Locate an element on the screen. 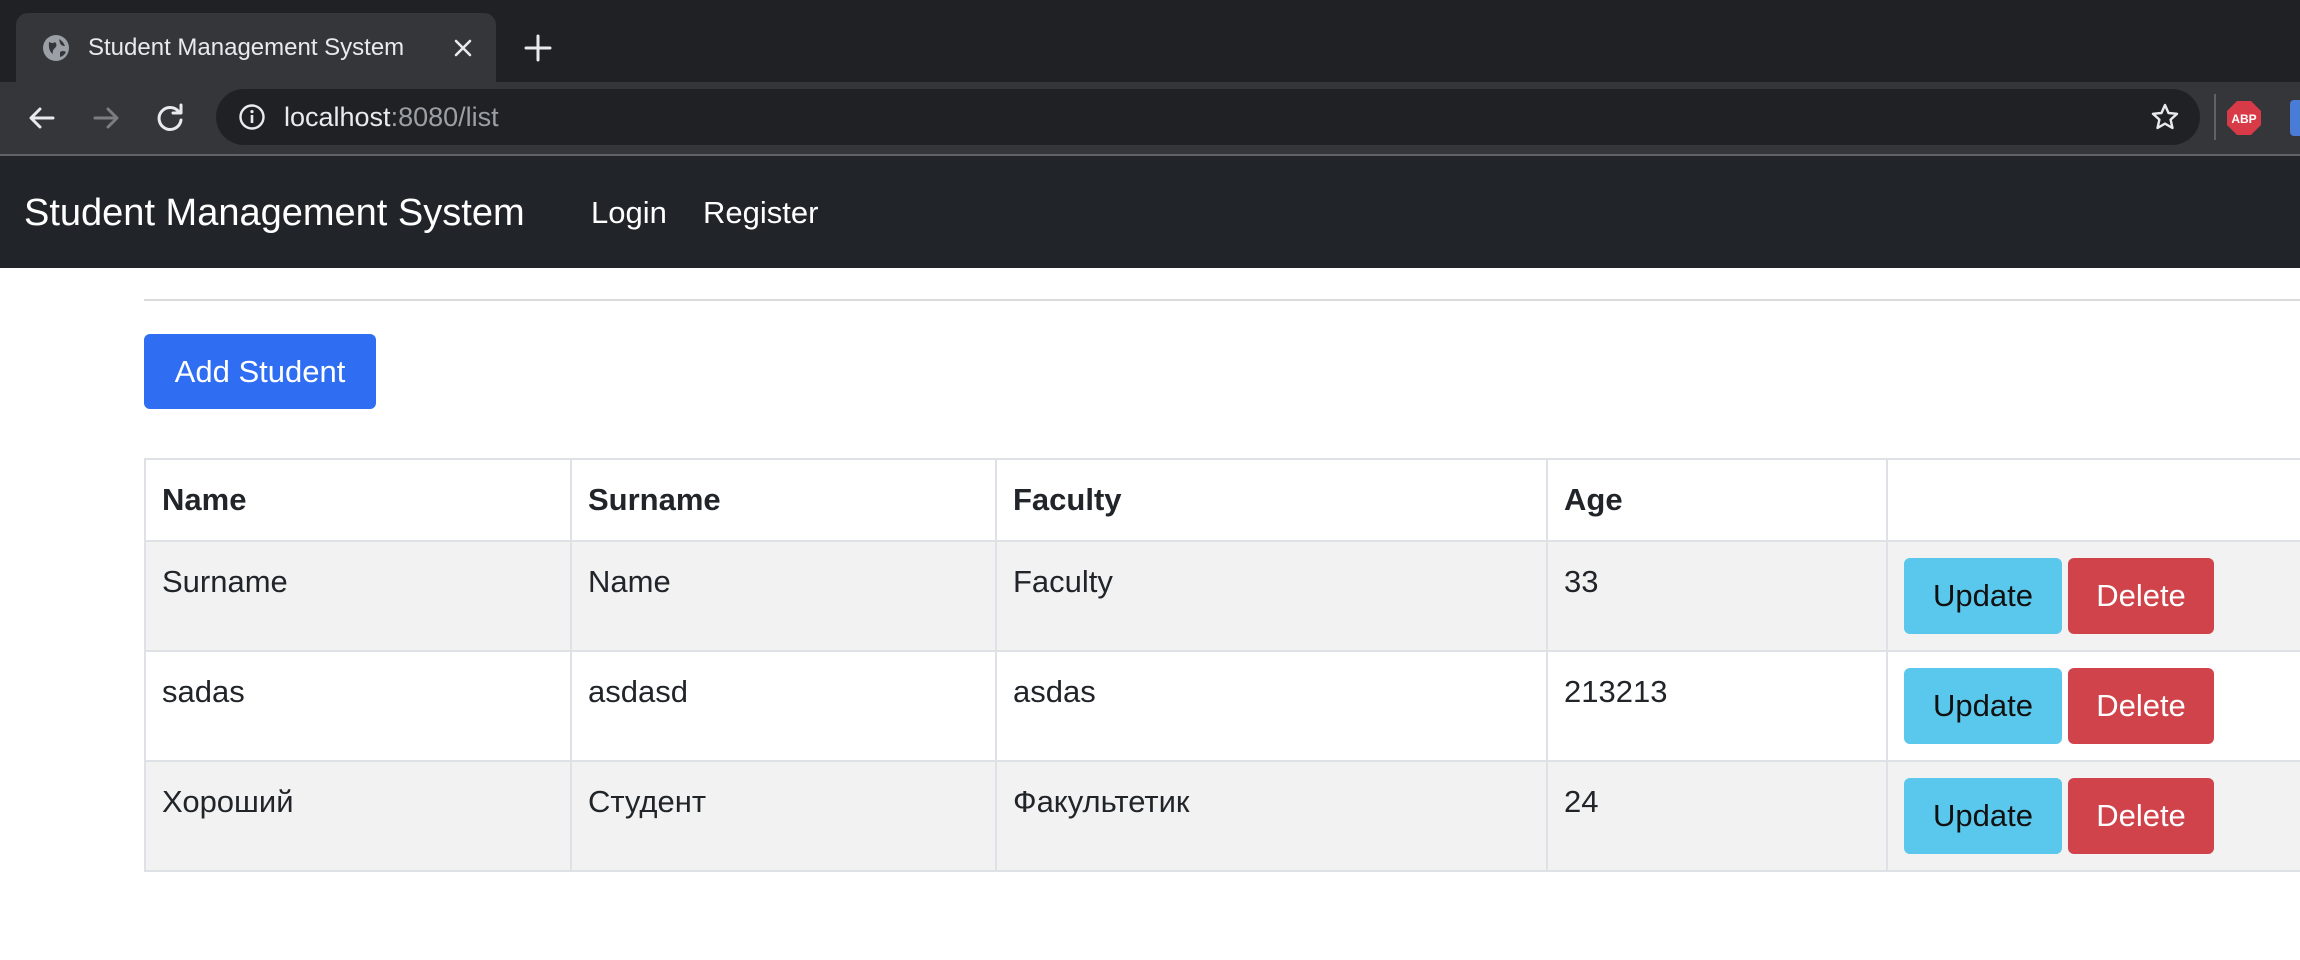  info-icon is located at coordinates (252, 117).